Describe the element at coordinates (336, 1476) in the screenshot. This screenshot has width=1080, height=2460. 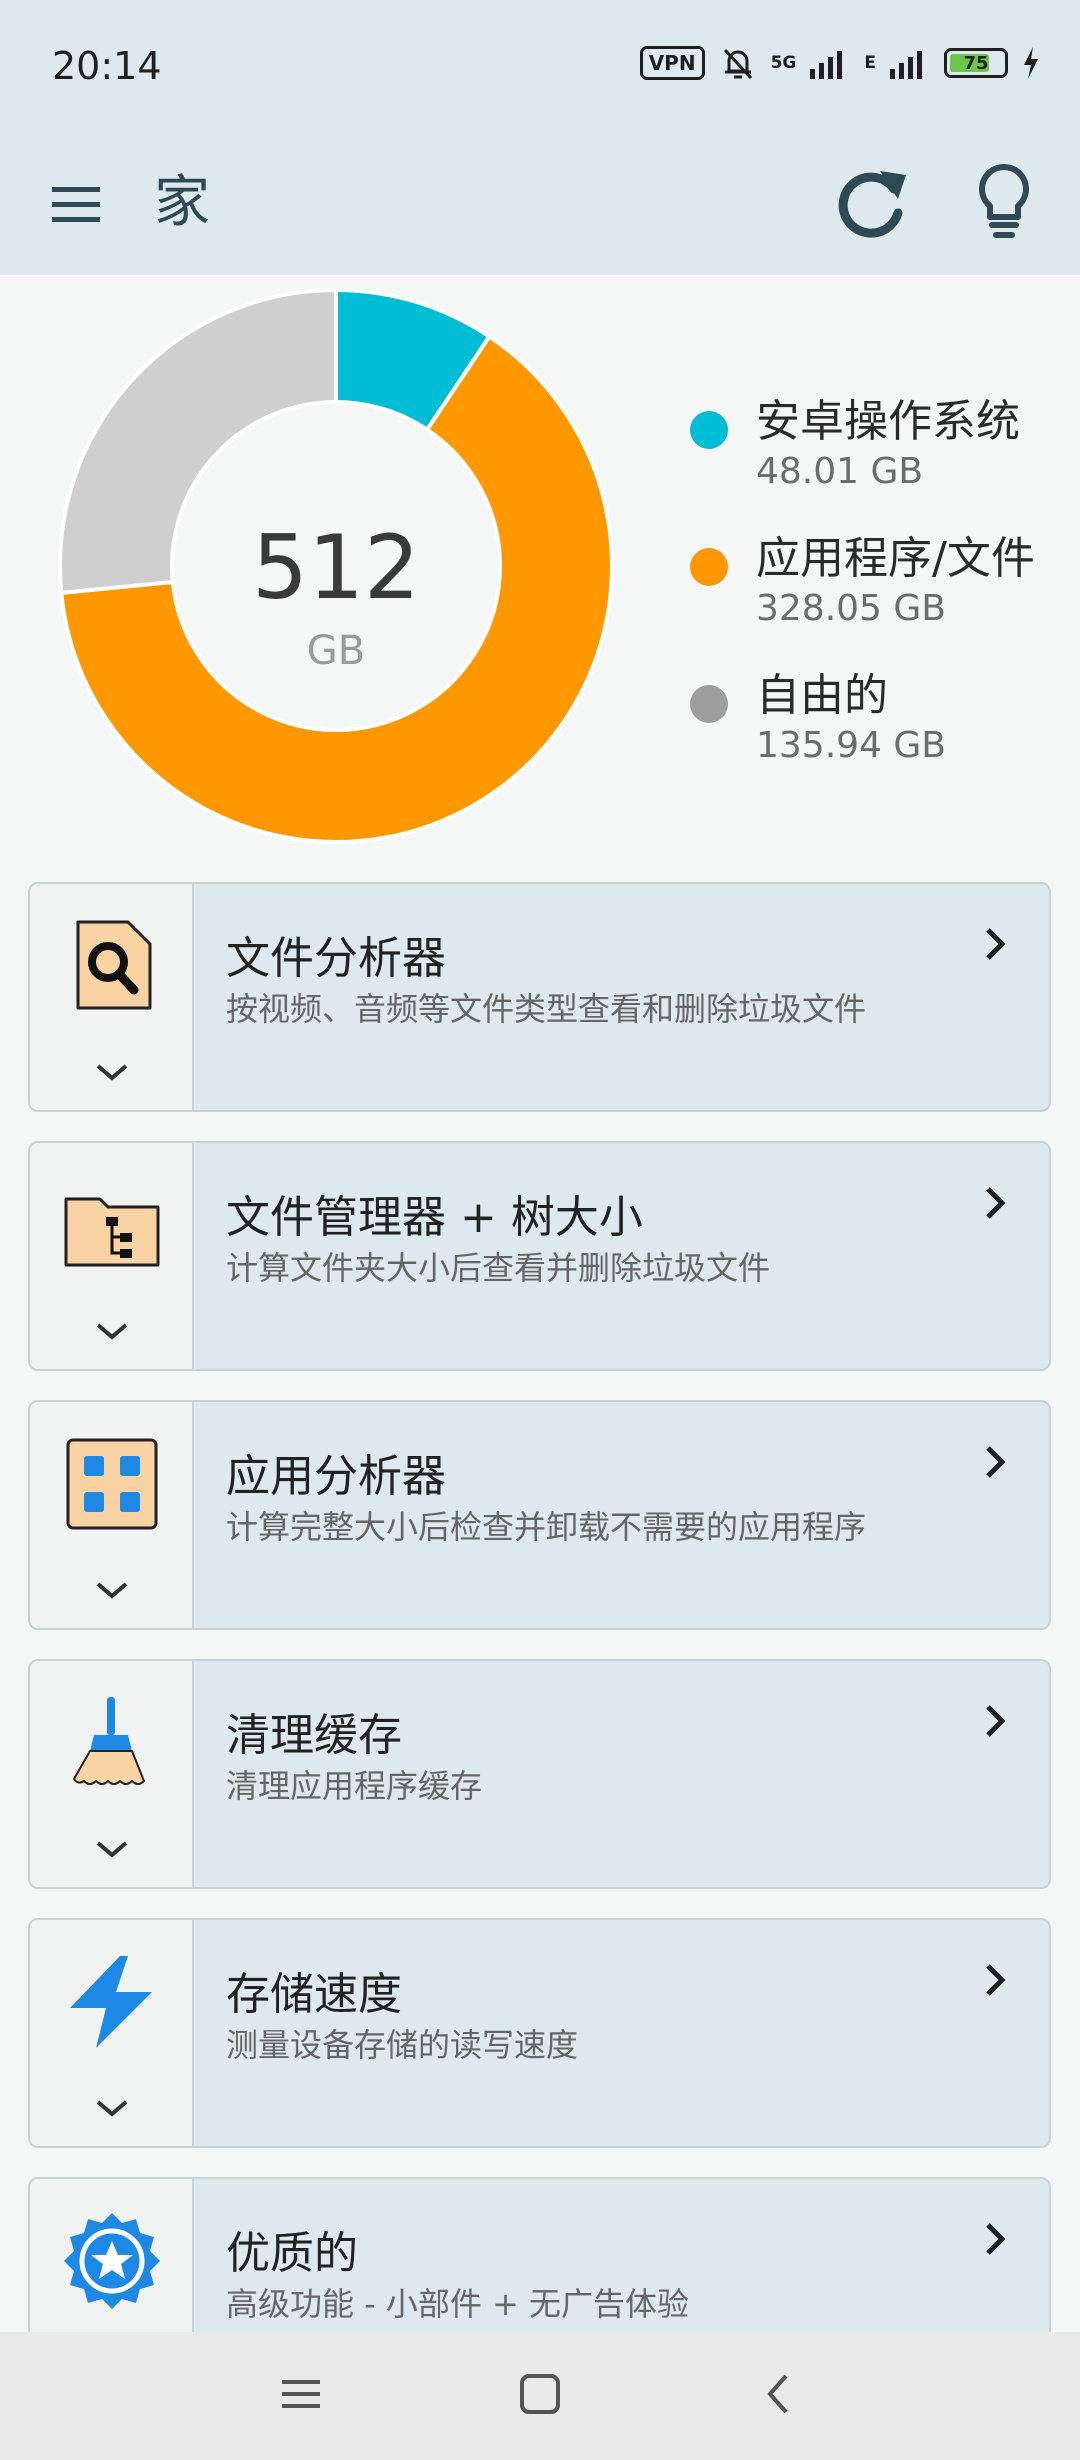
I see `card-title: 应用分析器` at that location.